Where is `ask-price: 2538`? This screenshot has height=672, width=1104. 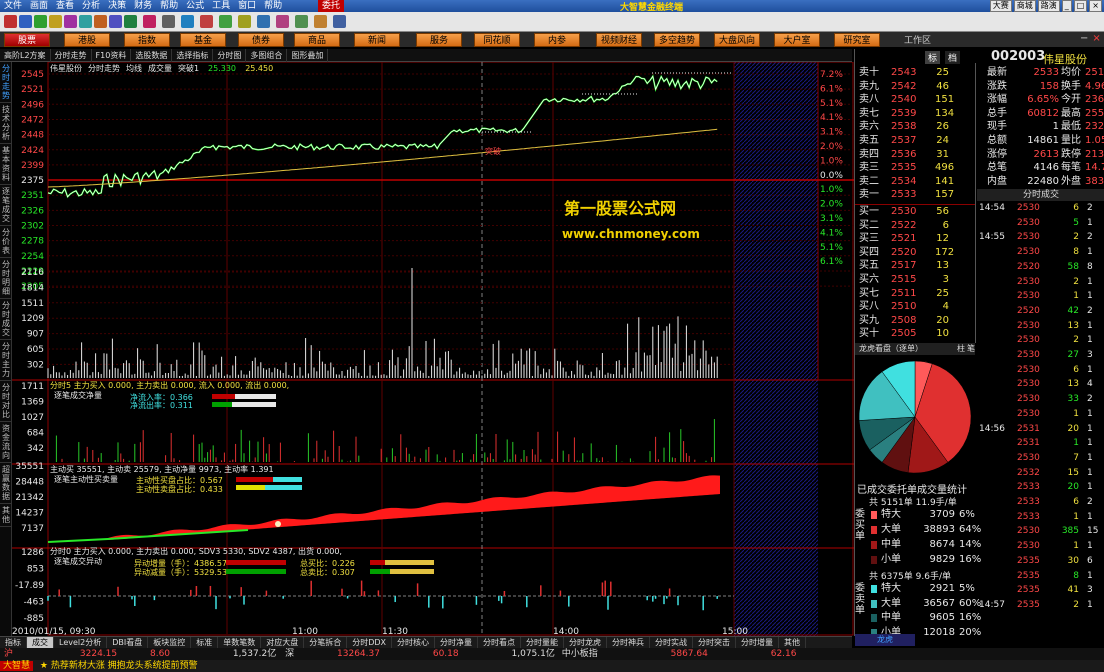 ask-price: 2538 is located at coordinates (903, 127).